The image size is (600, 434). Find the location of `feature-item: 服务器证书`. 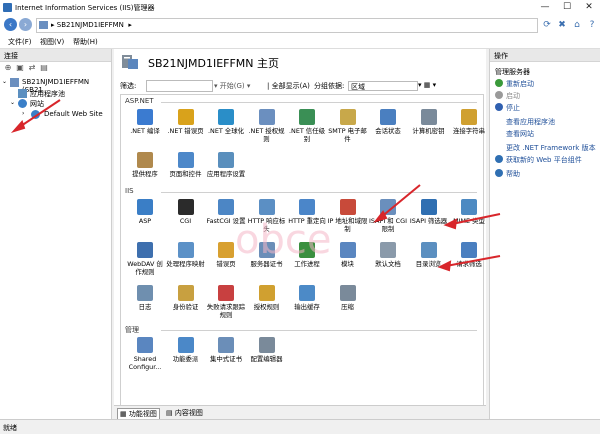

feature-item: 服务器证书 is located at coordinates (267, 255).